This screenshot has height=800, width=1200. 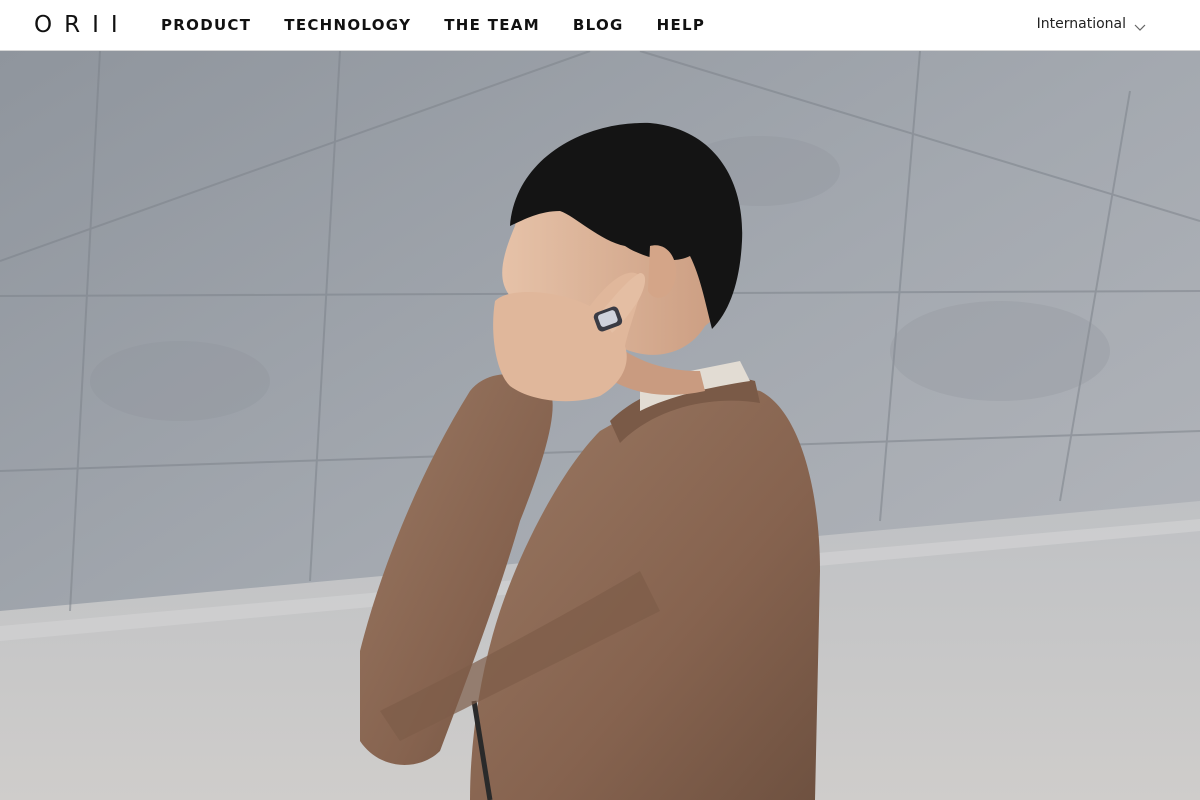 I want to click on chevron-down-icon, so click(x=1140, y=25).